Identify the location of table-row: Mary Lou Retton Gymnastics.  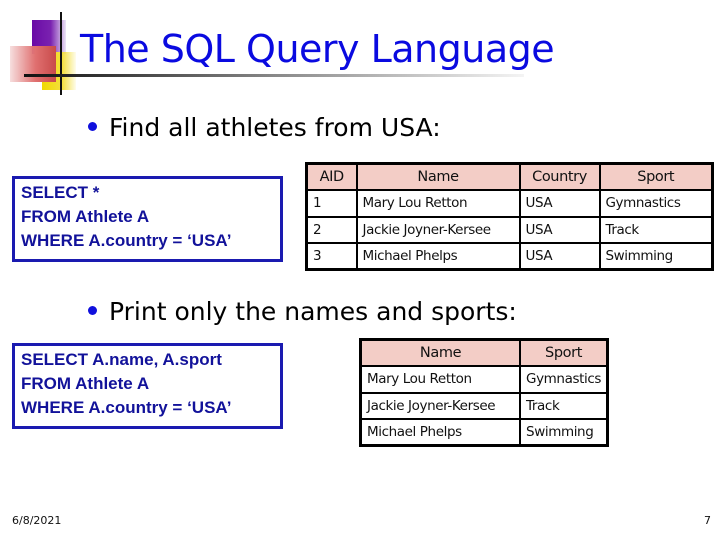
(484, 379).